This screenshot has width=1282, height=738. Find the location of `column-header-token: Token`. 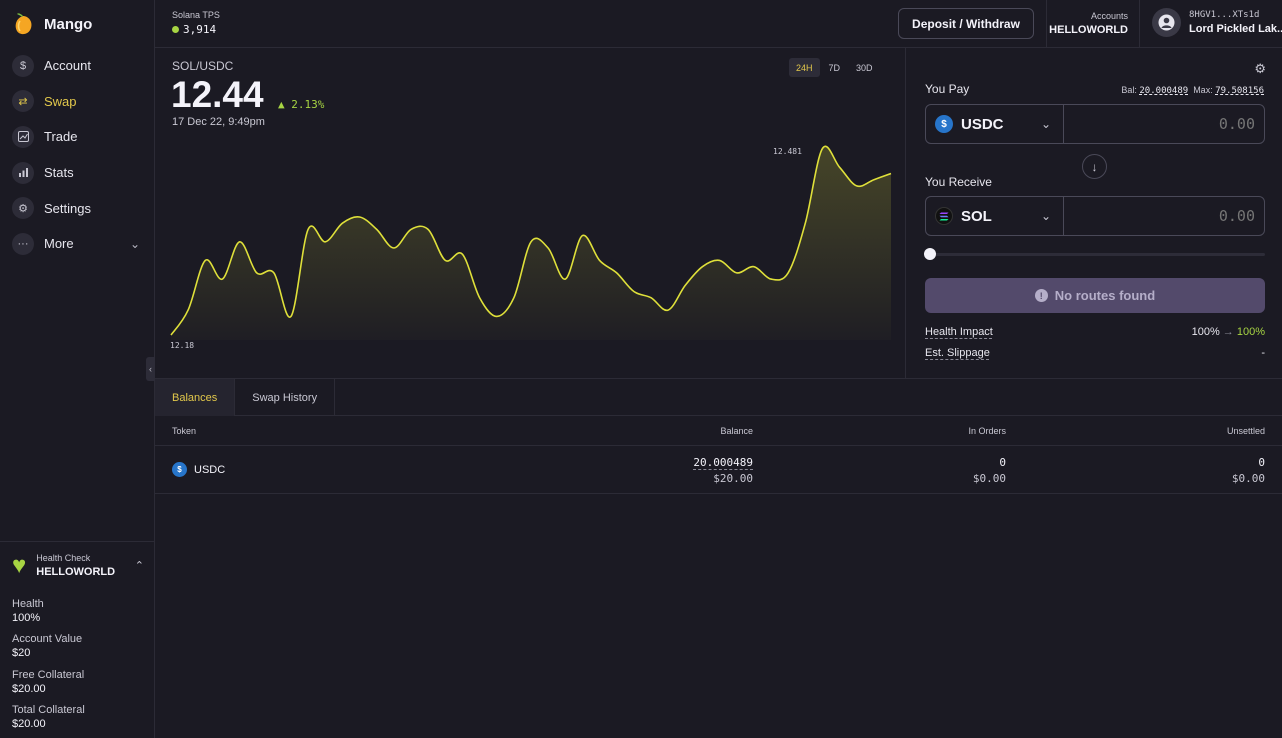

column-header-token: Token is located at coordinates (184, 431).